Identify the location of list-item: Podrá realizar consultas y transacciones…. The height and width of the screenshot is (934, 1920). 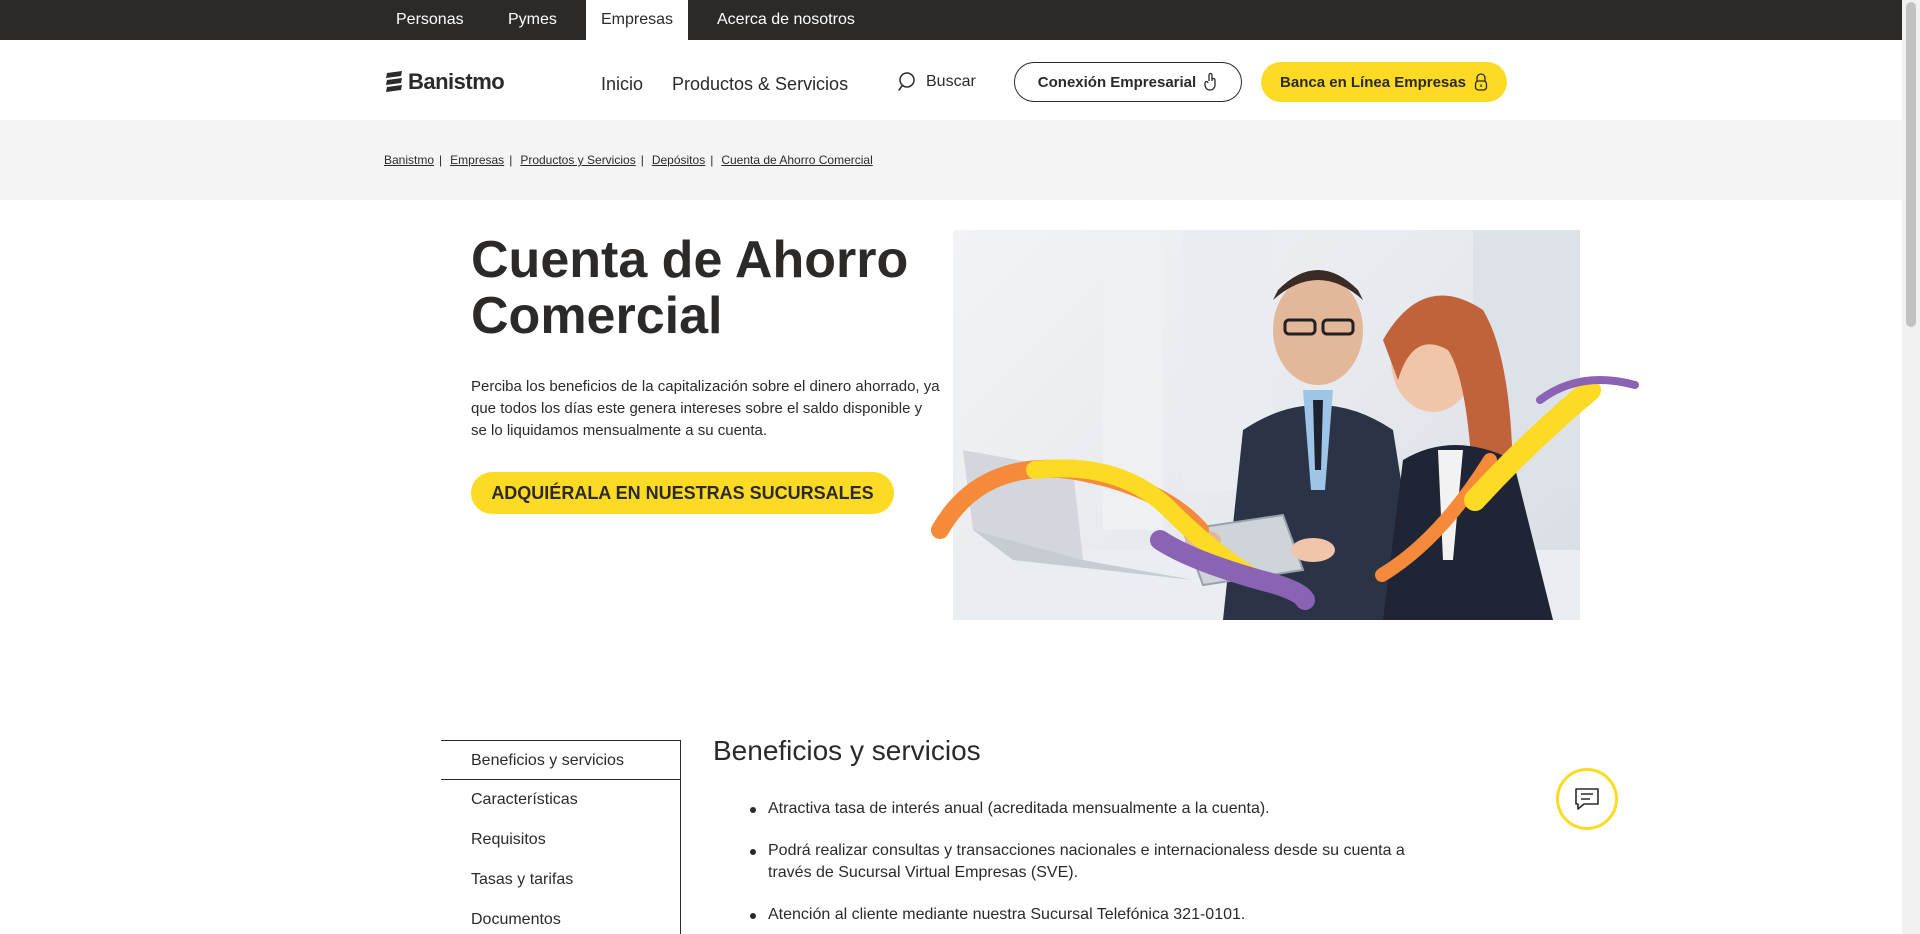
(1093, 862).